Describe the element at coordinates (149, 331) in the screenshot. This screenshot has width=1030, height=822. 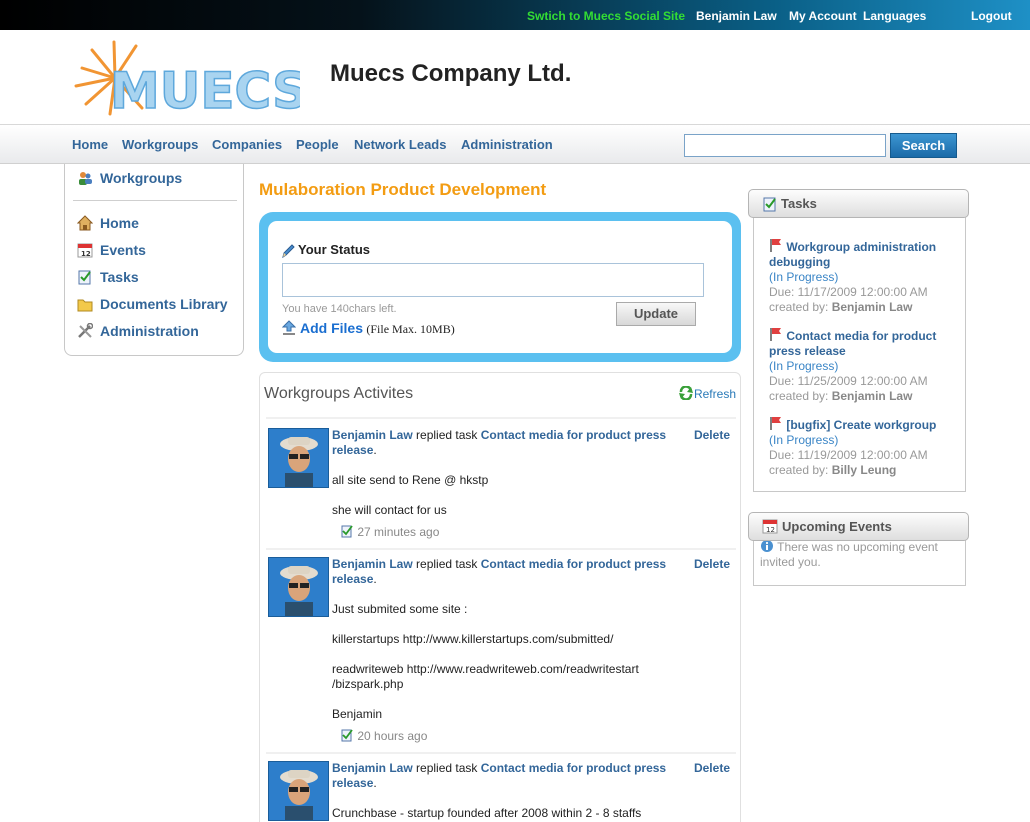
I see `sidebar-item-label: Administration` at that location.